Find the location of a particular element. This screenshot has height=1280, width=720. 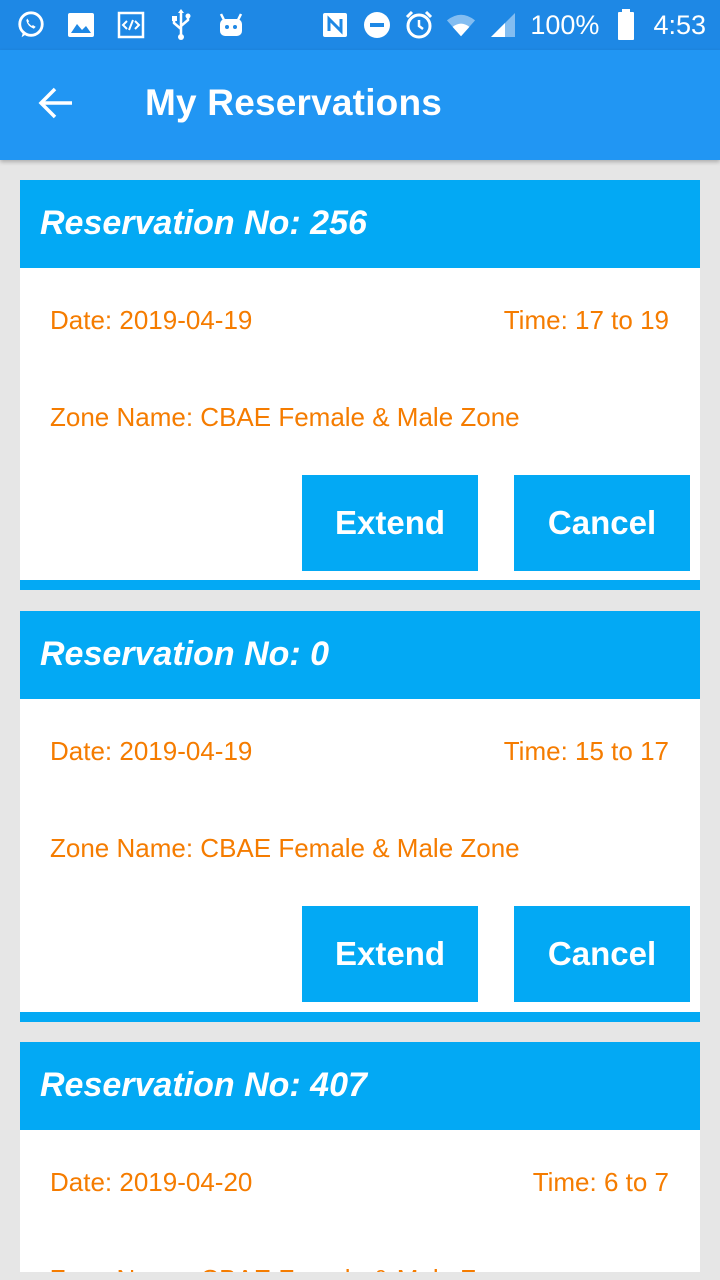

reservation-time: Time: 17 to 19 is located at coordinates (586, 320).